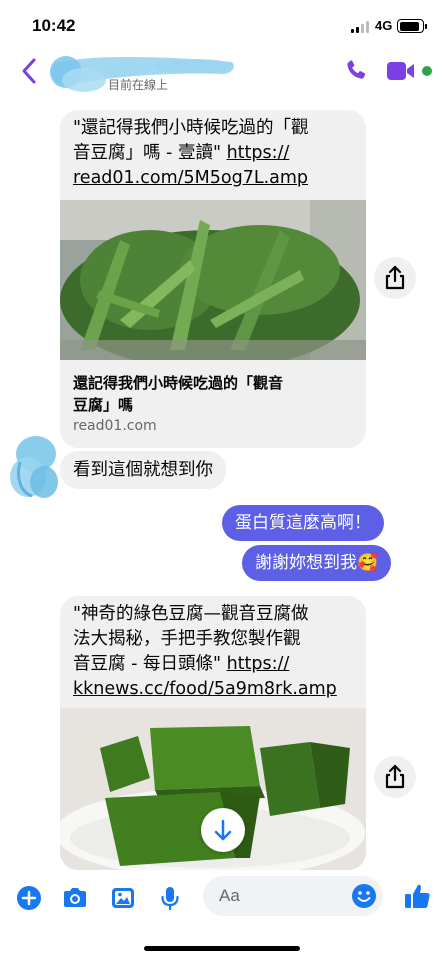 Image resolution: width=444 pixels, height=960 pixels. I want to click on message-text-fragment: 音豆腐」嗎 - 壹讀", so click(150, 153).